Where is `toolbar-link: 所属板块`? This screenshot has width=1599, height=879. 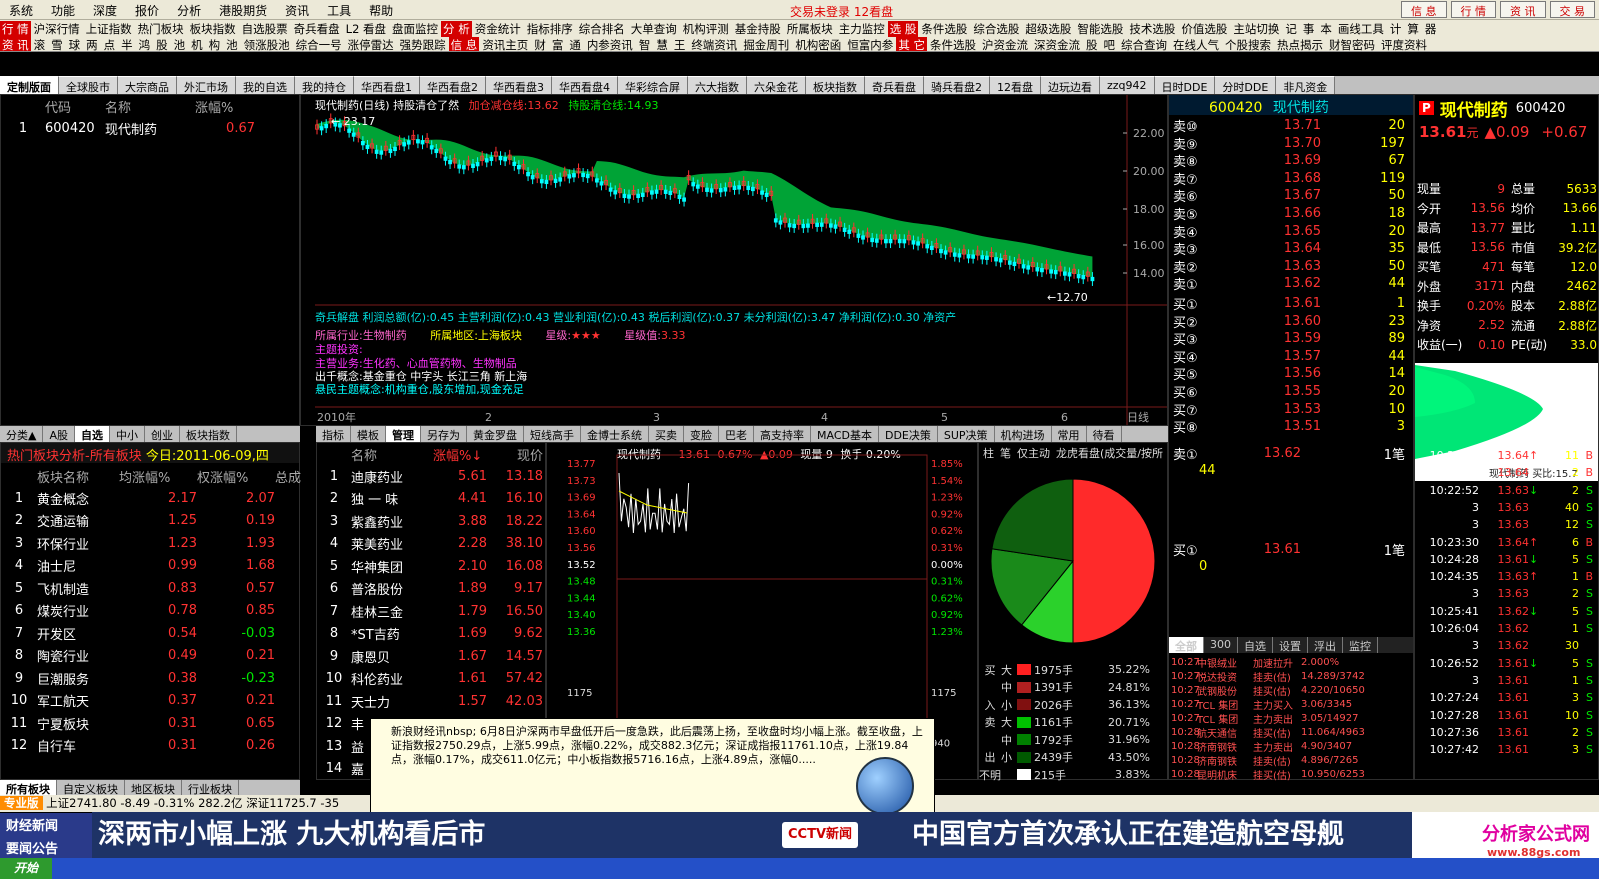
toolbar-link: 所属板块 is located at coordinates (810, 29).